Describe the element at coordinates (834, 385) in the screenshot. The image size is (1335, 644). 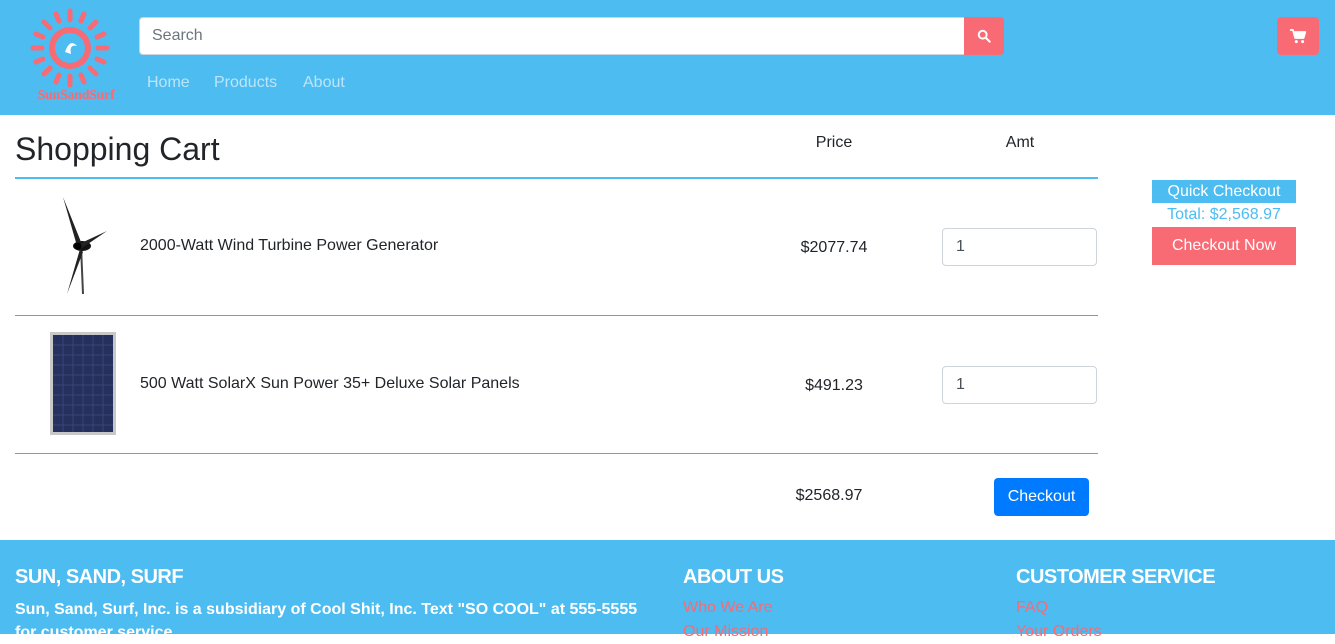
I see `product-price: $491.23` at that location.